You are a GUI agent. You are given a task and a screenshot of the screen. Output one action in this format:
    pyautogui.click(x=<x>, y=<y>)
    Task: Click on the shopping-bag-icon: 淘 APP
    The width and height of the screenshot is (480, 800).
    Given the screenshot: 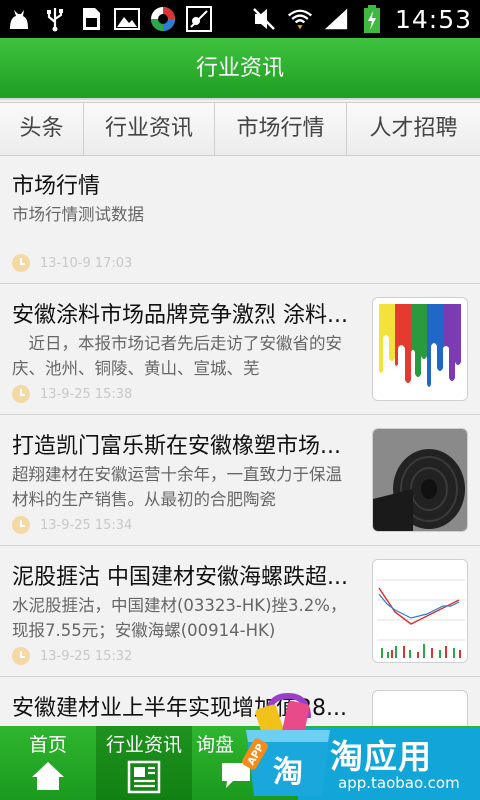 What is the action you would take?
    pyautogui.click(x=286, y=744)
    